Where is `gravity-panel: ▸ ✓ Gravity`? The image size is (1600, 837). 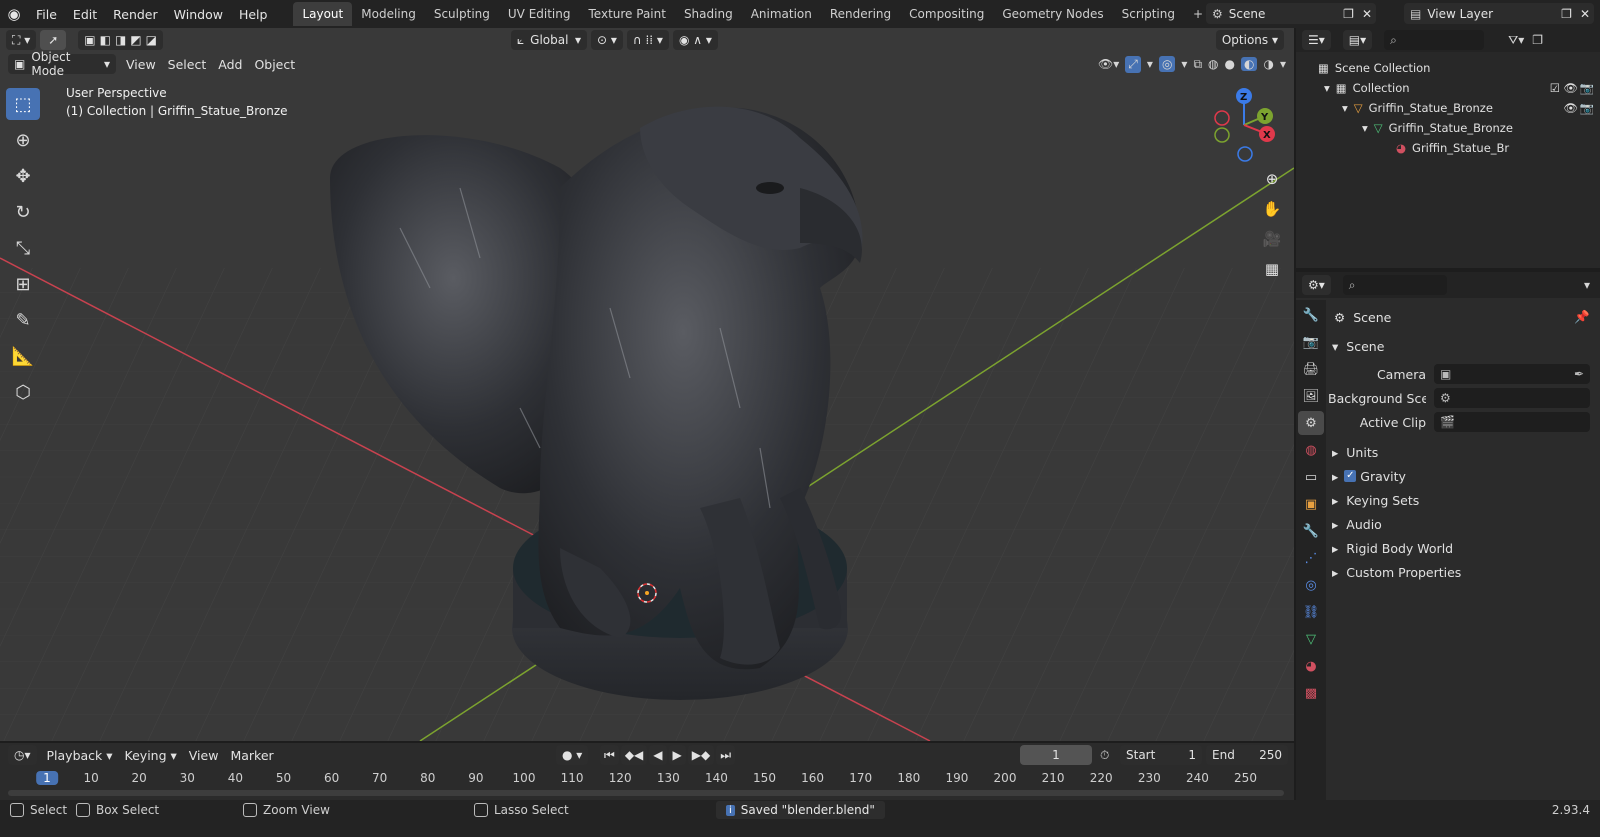 gravity-panel: ▸ ✓ Gravity is located at coordinates (1464, 476).